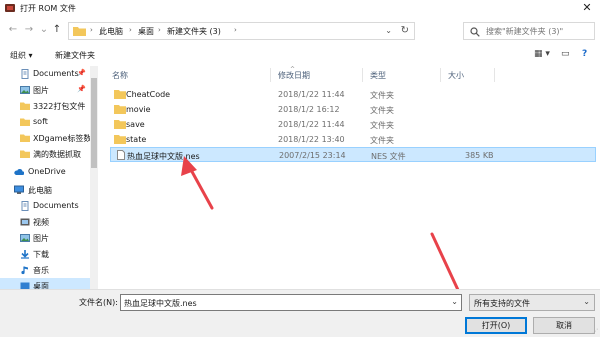  What do you see at coordinates (163, 156) in the screenshot?
I see `file-name: 热血足球中文版.nes` at bounding box center [163, 156].